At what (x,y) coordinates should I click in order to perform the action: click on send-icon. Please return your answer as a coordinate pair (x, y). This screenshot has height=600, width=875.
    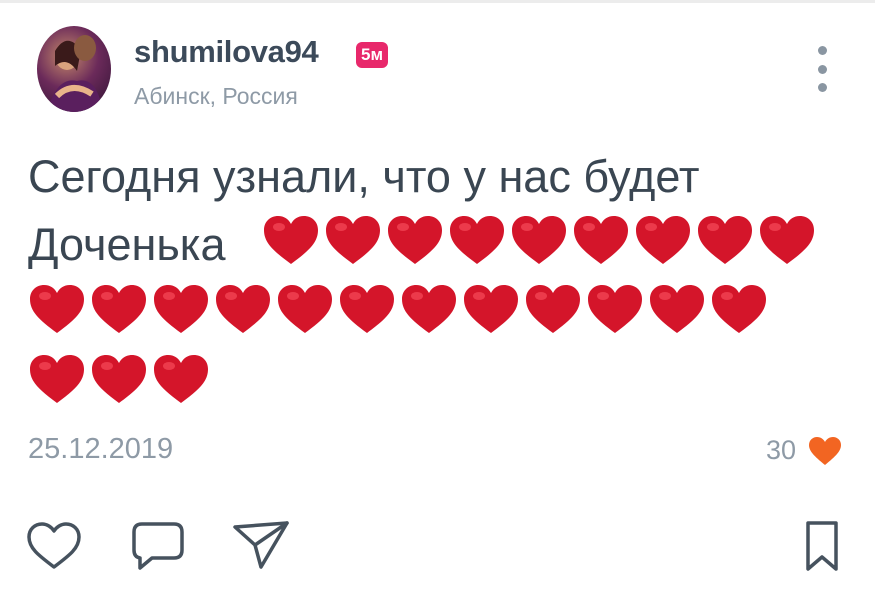
    Looking at the image, I should click on (261, 545).